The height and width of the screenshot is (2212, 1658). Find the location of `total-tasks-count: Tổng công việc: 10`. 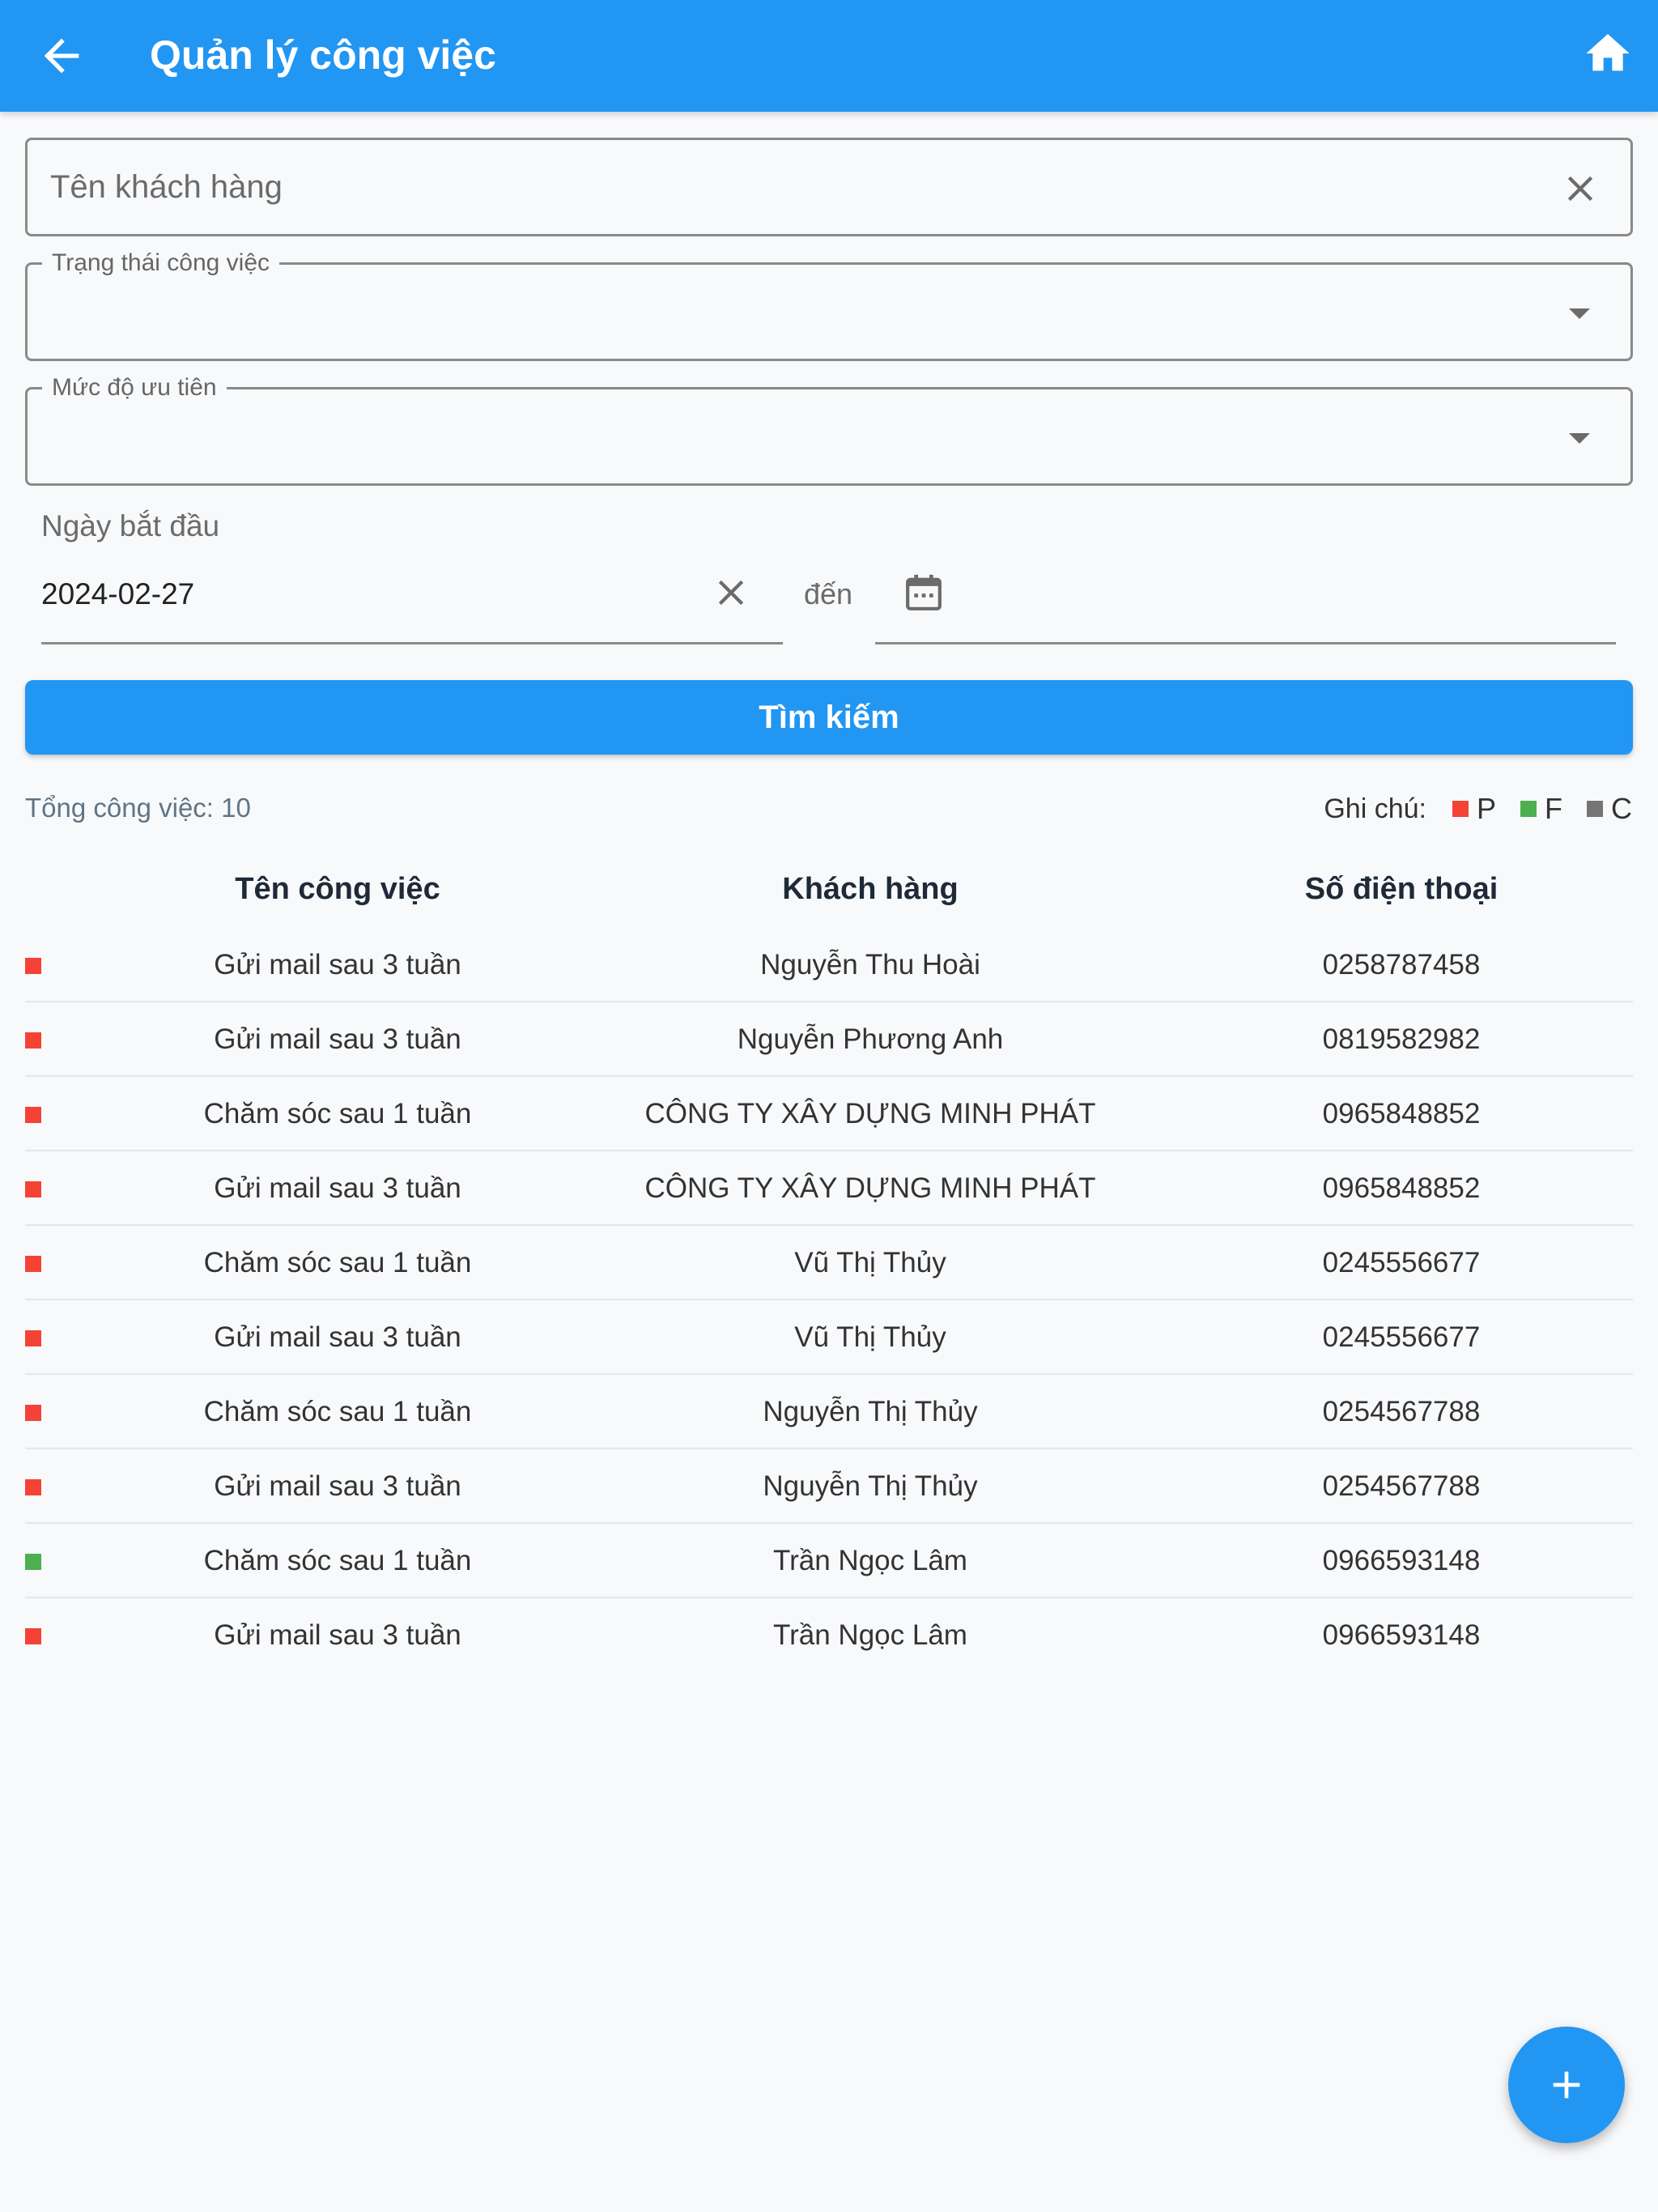

total-tasks-count: Tổng công việc: 10 is located at coordinates (138, 808).